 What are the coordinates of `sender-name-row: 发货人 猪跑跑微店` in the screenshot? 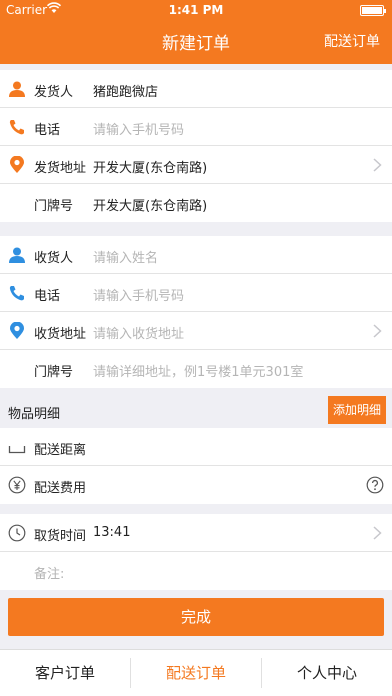 It's located at (196, 89).